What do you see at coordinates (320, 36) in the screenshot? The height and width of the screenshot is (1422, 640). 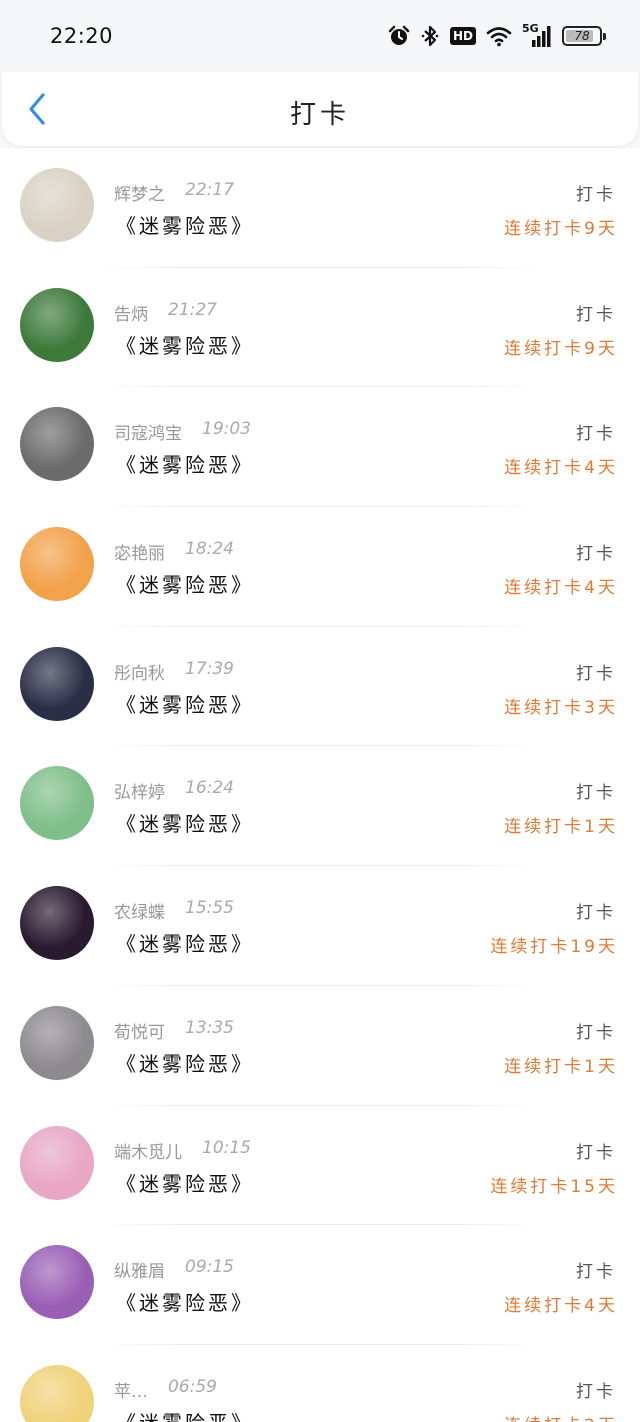 I see `status-bar: 22:20 HD 5G 78` at bounding box center [320, 36].